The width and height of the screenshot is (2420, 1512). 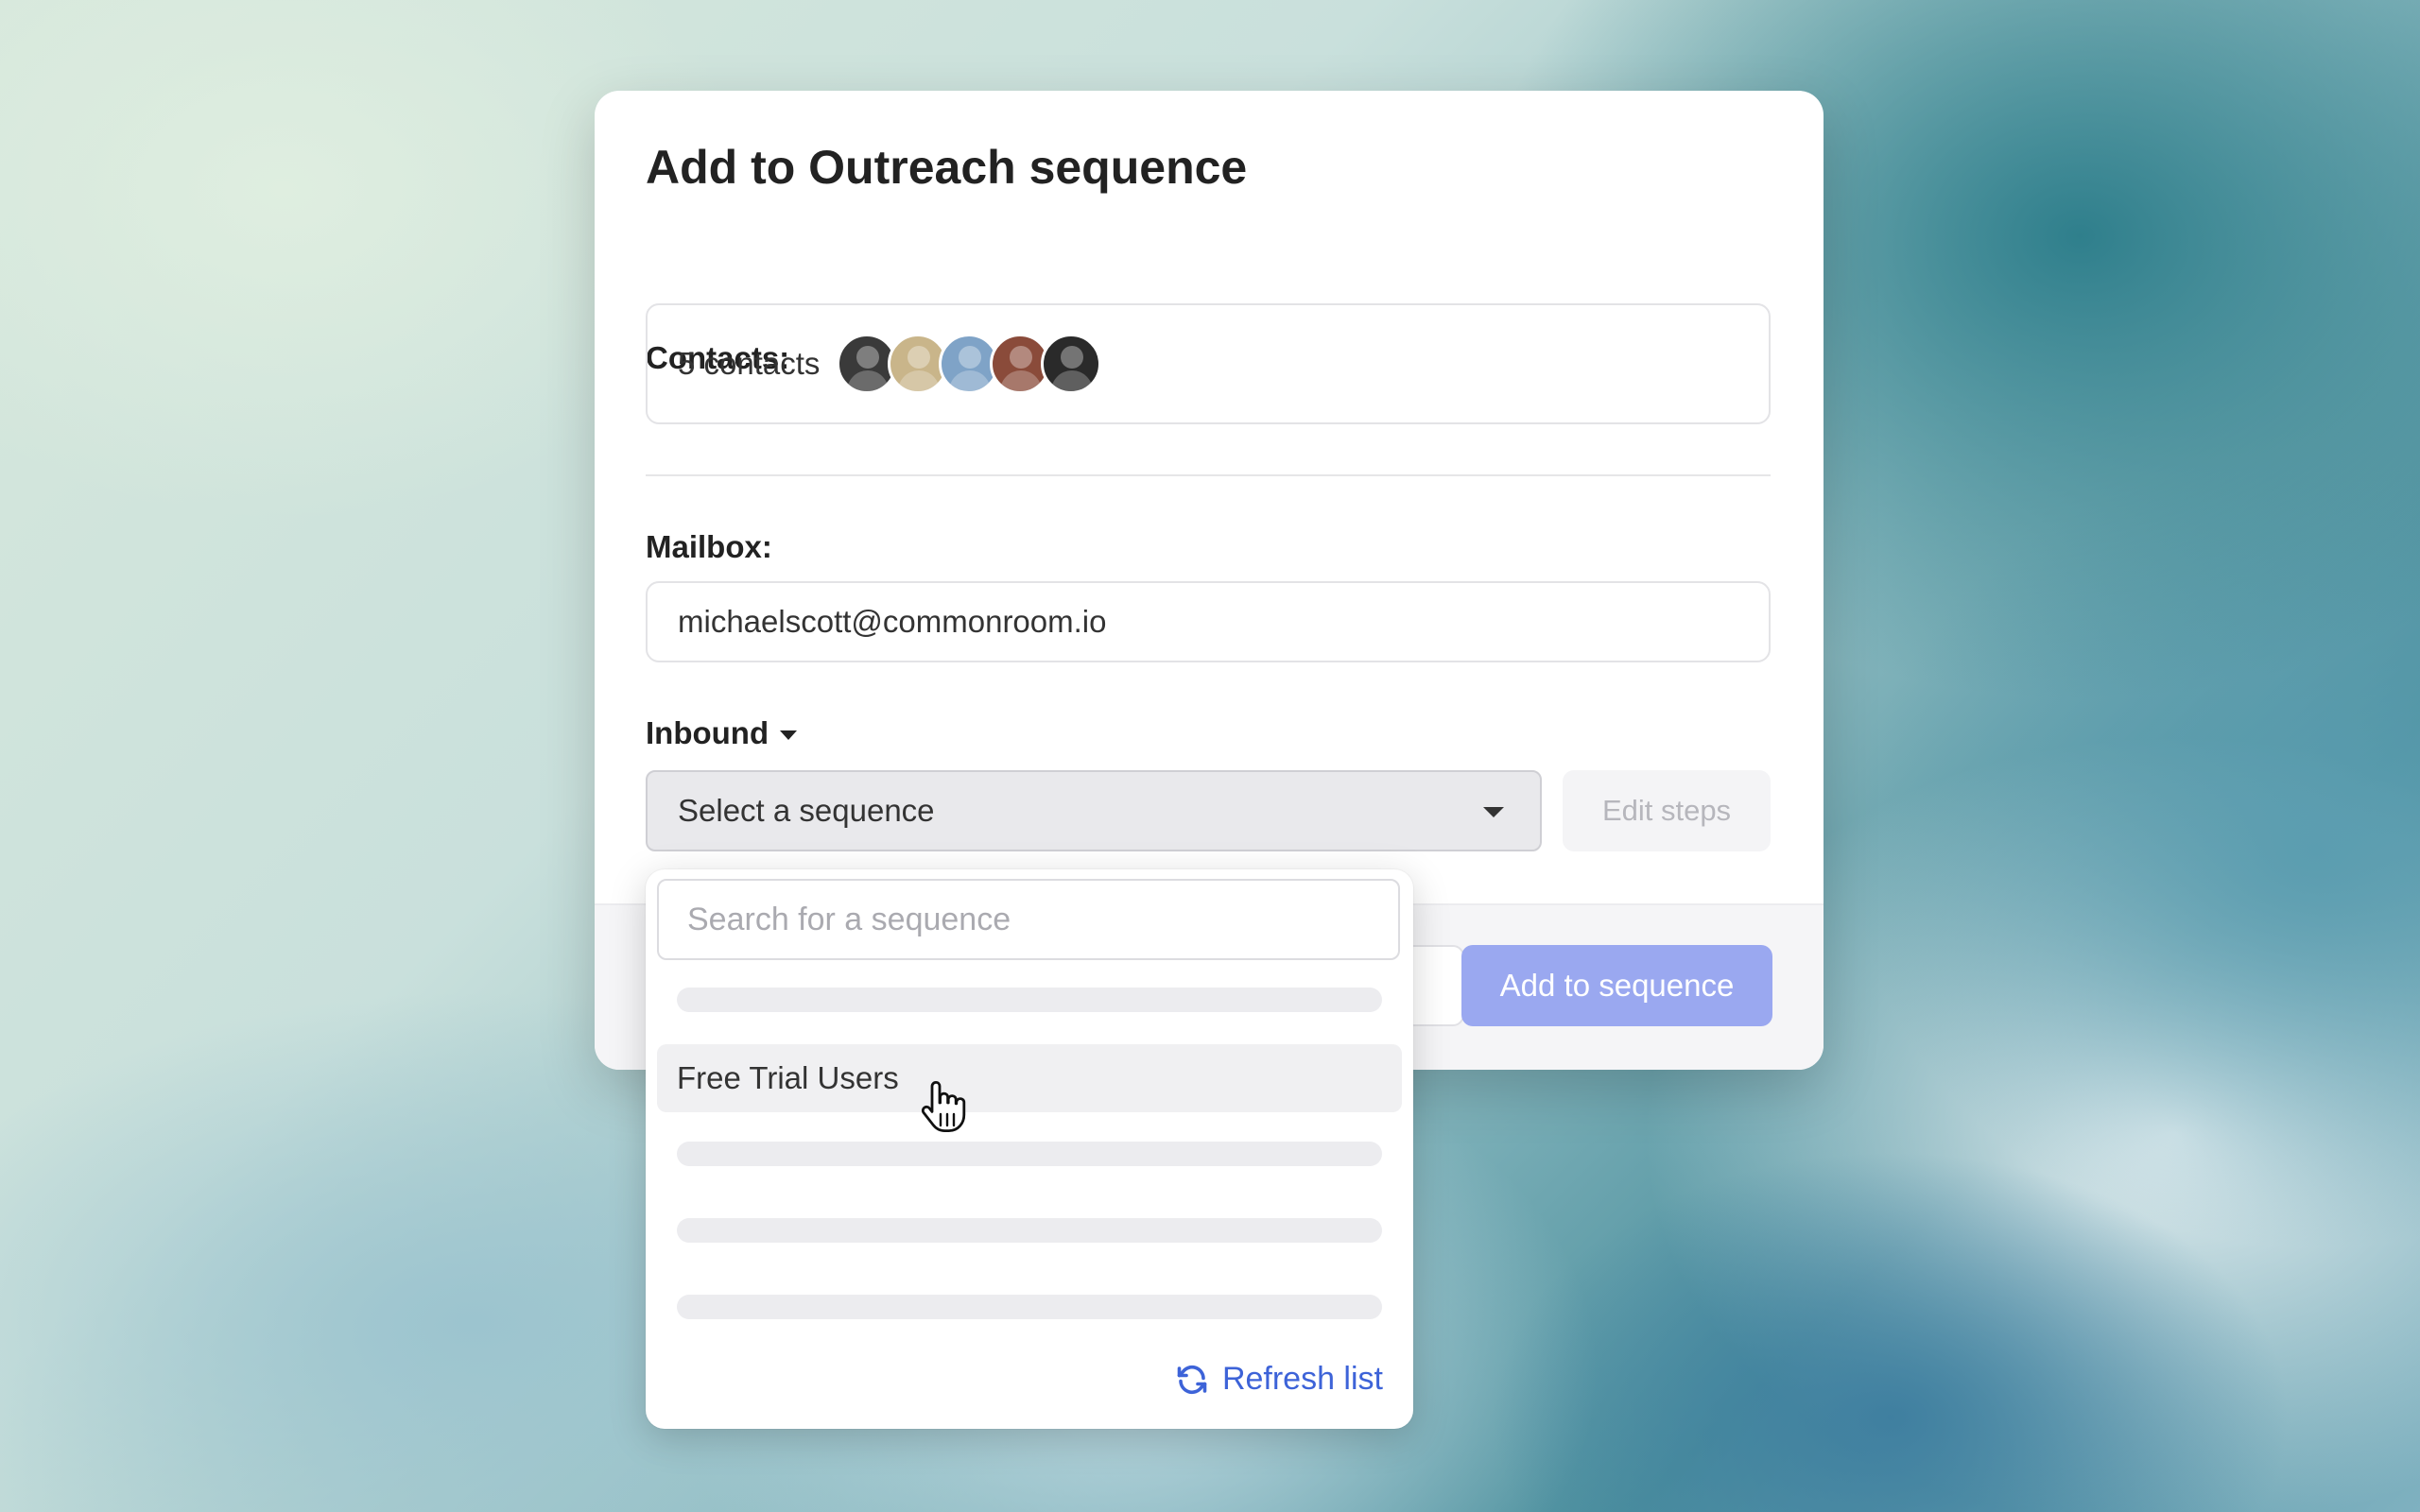 What do you see at coordinates (707, 732) in the screenshot?
I see `inbound-label: Inbound` at bounding box center [707, 732].